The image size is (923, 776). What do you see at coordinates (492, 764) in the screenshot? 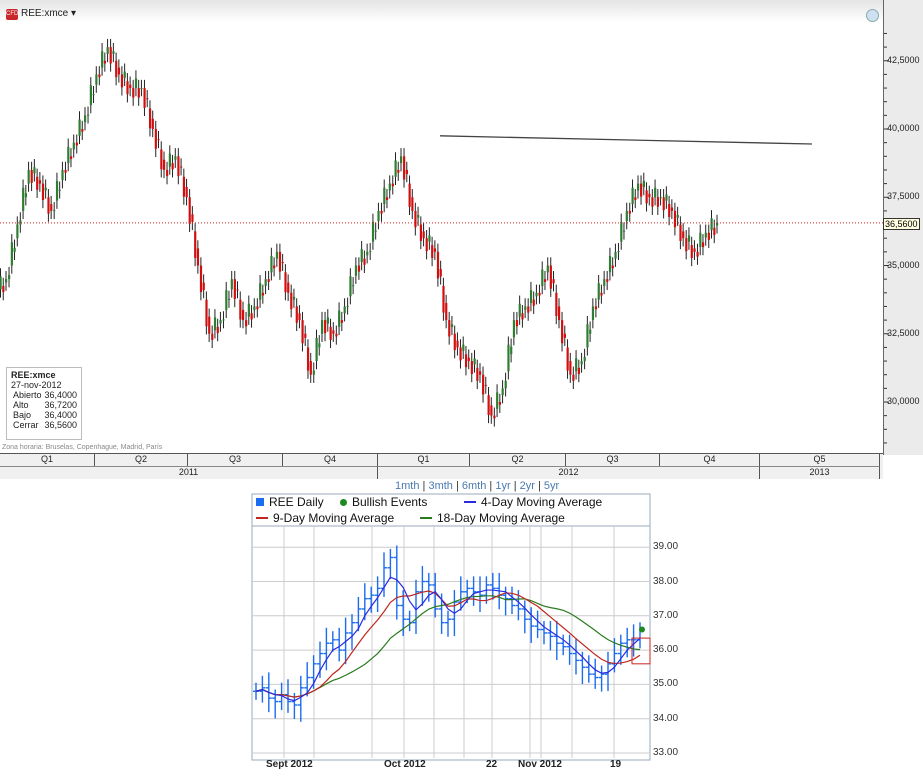
I see `x-tick-label: 22` at bounding box center [492, 764].